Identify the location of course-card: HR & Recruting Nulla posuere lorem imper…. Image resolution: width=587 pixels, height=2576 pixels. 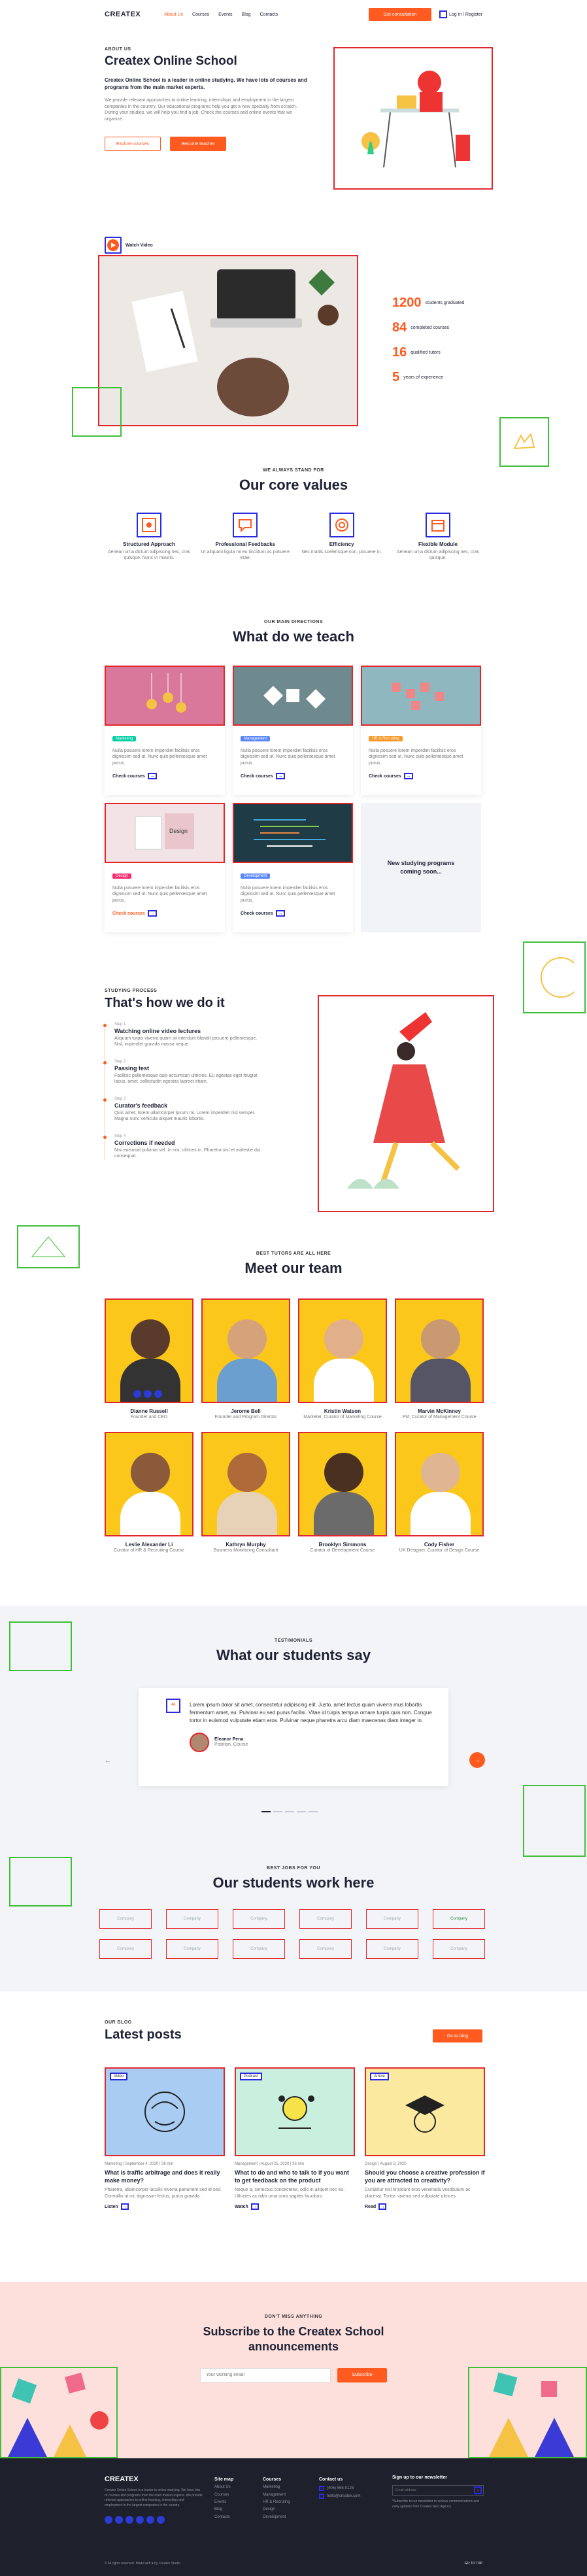
(421, 731).